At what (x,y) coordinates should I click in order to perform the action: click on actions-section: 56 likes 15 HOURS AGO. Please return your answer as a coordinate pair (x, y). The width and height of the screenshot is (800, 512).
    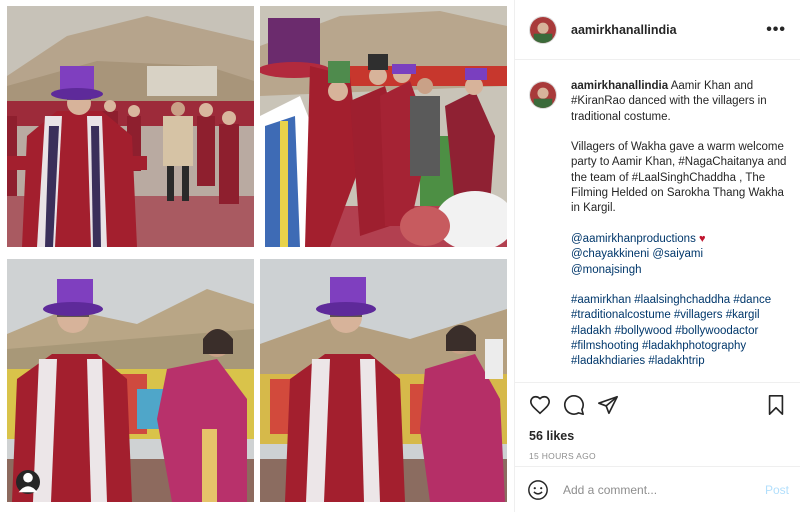
    Looking at the image, I should click on (657, 421).